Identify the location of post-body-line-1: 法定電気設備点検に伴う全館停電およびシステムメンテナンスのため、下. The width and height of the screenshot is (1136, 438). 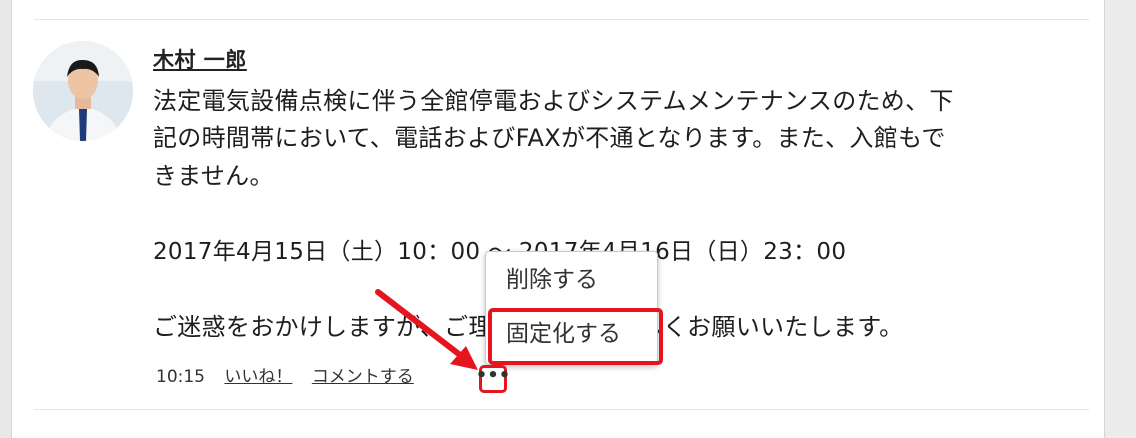
(553, 101).